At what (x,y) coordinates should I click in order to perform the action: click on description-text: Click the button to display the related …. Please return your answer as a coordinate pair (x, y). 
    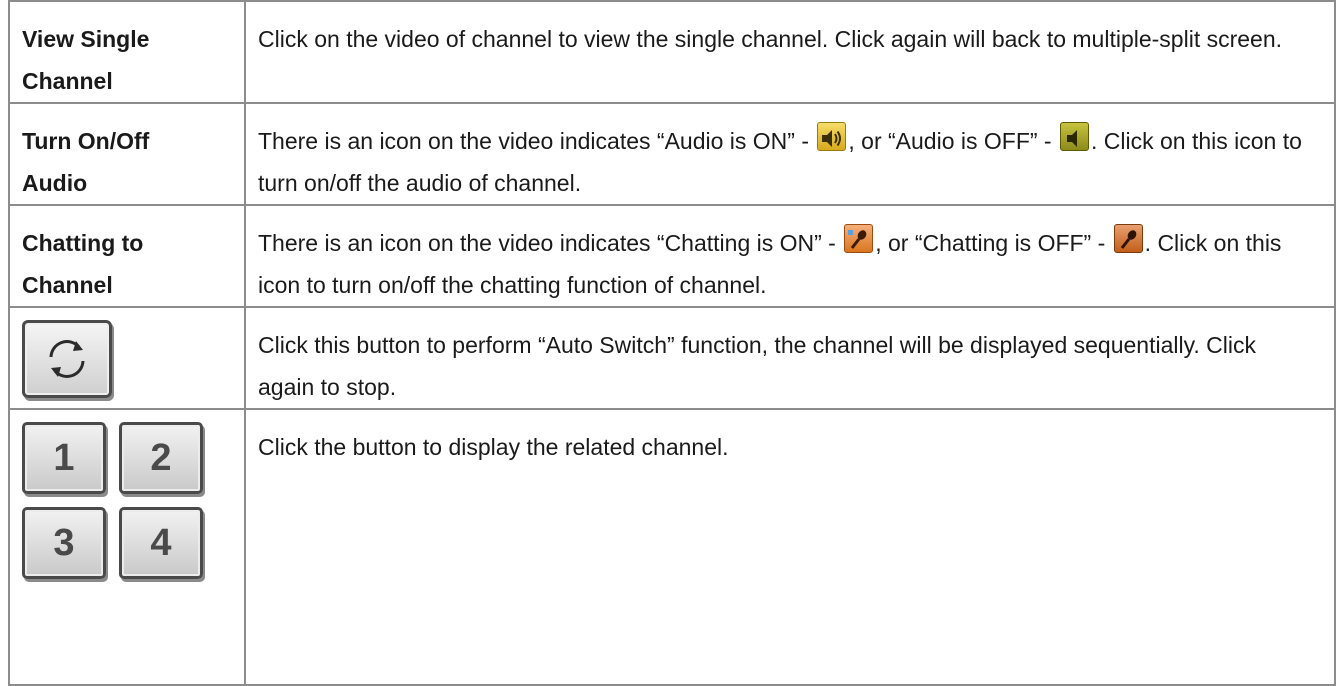
    Looking at the image, I should click on (493, 447).